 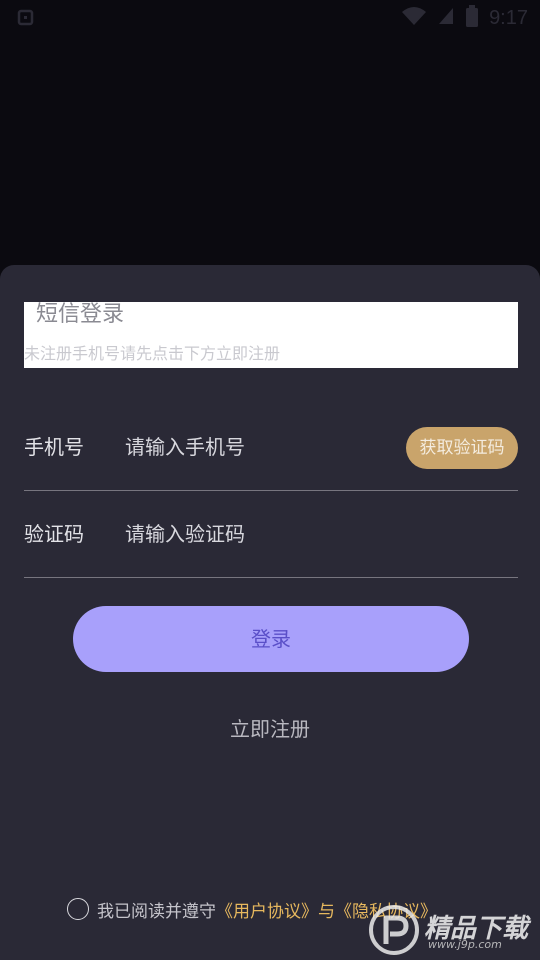 I want to click on signal-icon, so click(x=446, y=18).